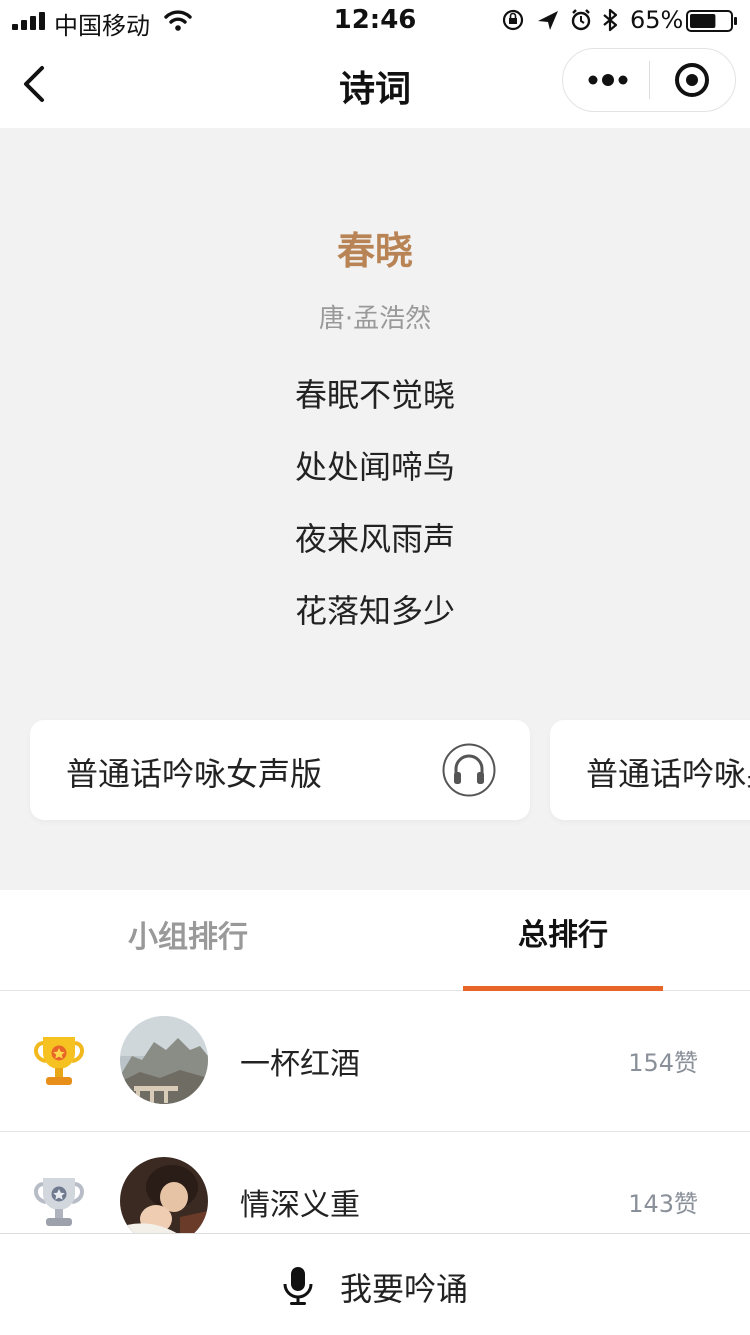 The image size is (750, 1335). What do you see at coordinates (375, 319) in the screenshot?
I see `poem-author: 唐·孟浩然` at bounding box center [375, 319].